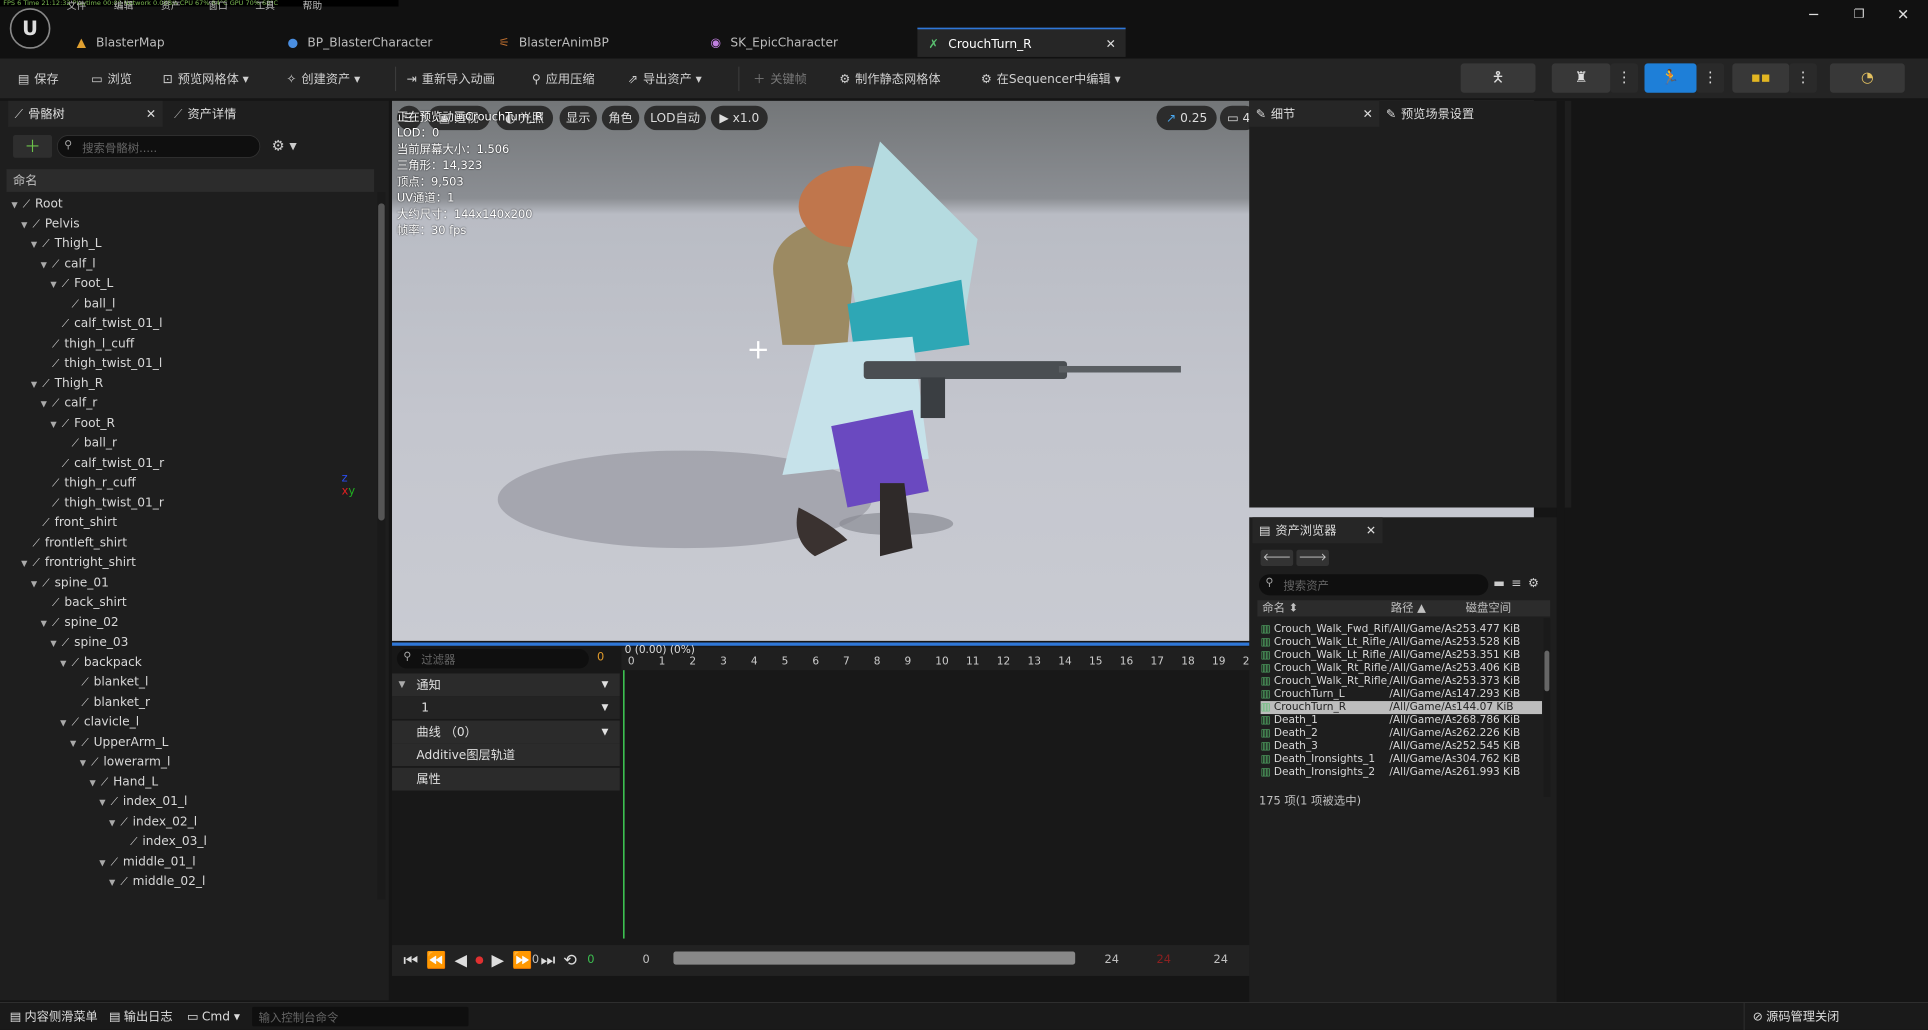 The width and height of the screenshot is (1928, 1030). What do you see at coordinates (578, 118) in the screenshot?
I see `show-button: 显示` at bounding box center [578, 118].